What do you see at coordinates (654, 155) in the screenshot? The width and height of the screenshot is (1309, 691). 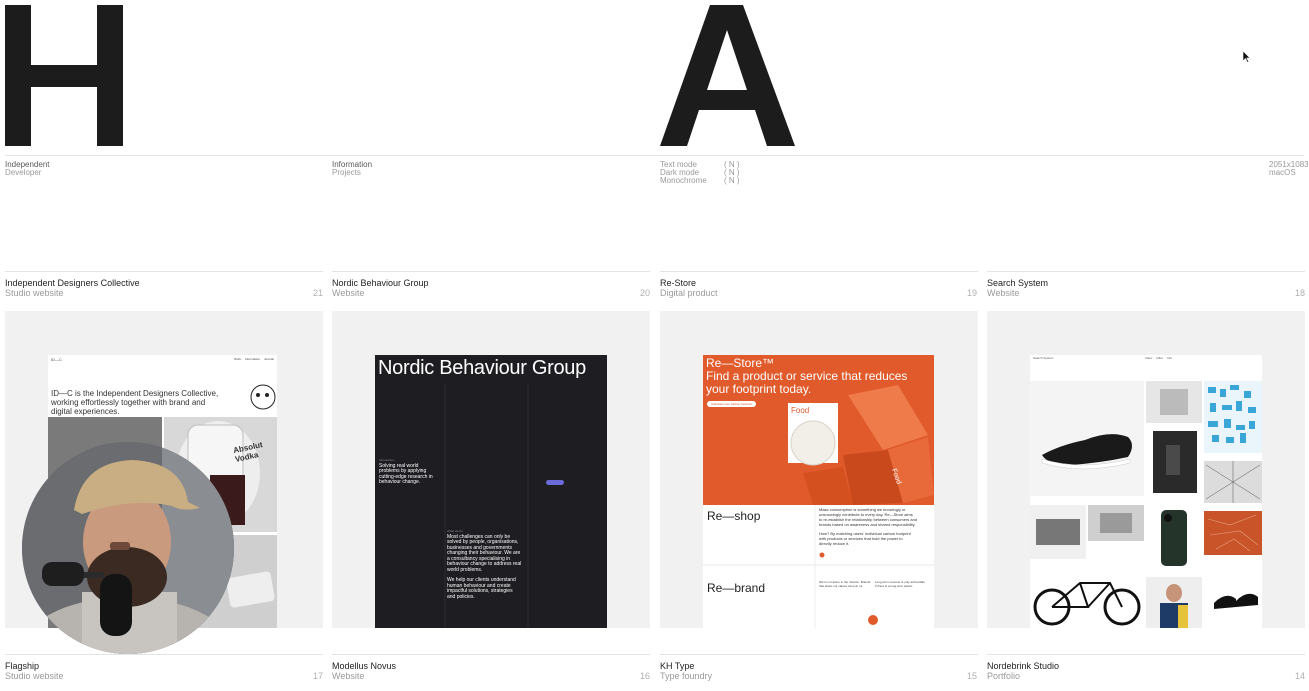 I see `hero-divider` at bounding box center [654, 155].